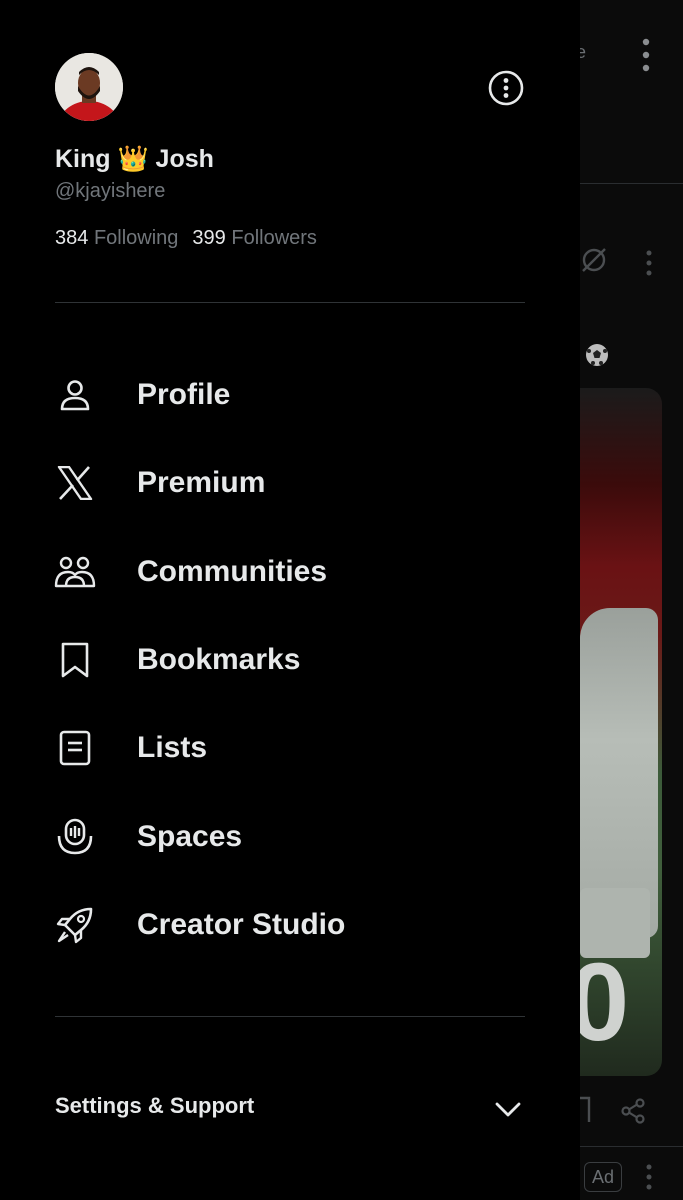 The height and width of the screenshot is (1200, 683). I want to click on drawer-divider-bottom, so click(290, 1016).